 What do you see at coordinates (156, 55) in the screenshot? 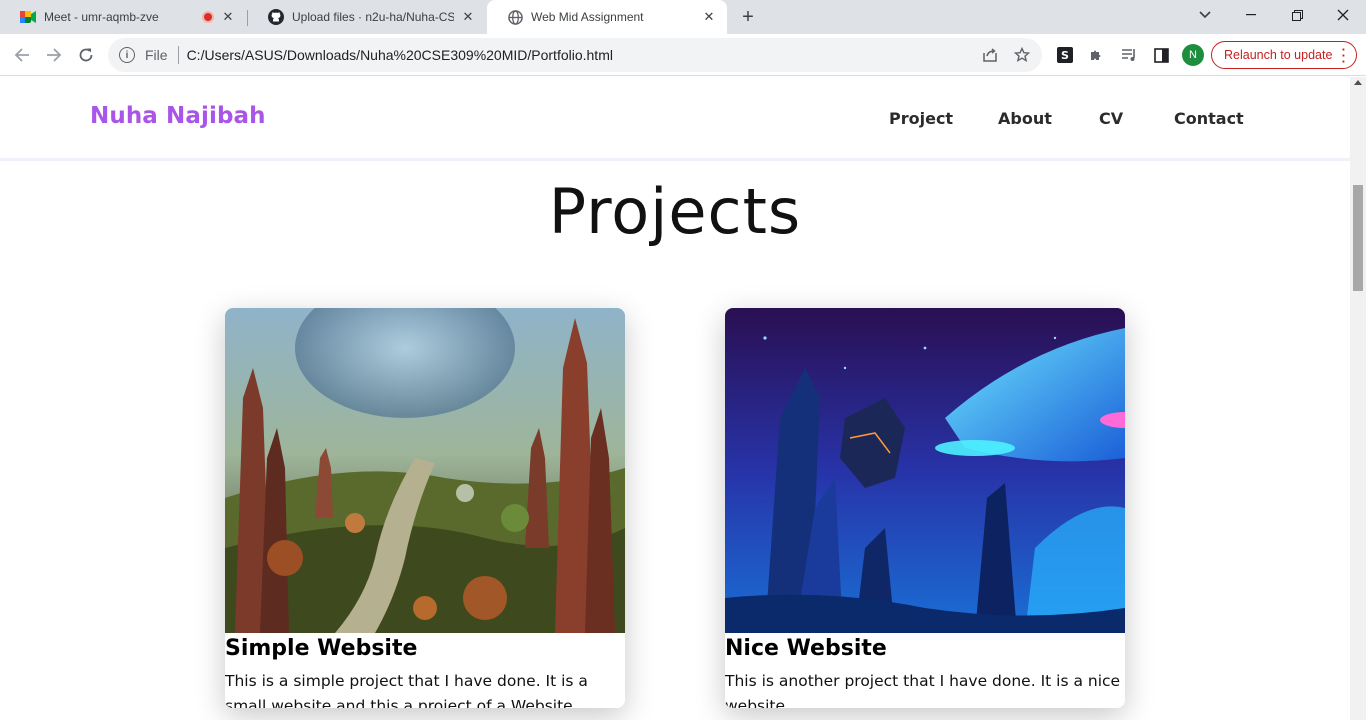
I see `scheme-label: File` at bounding box center [156, 55].